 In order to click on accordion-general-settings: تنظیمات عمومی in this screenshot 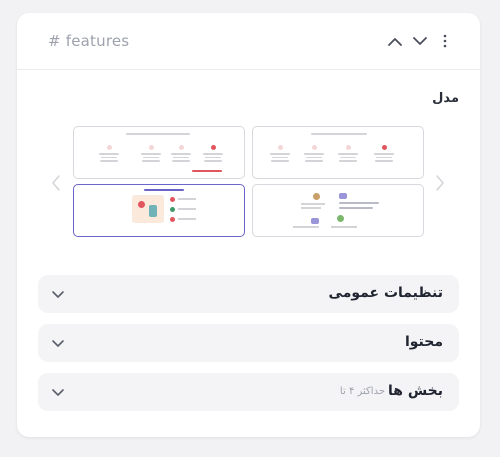, I will do `click(248, 294)`.